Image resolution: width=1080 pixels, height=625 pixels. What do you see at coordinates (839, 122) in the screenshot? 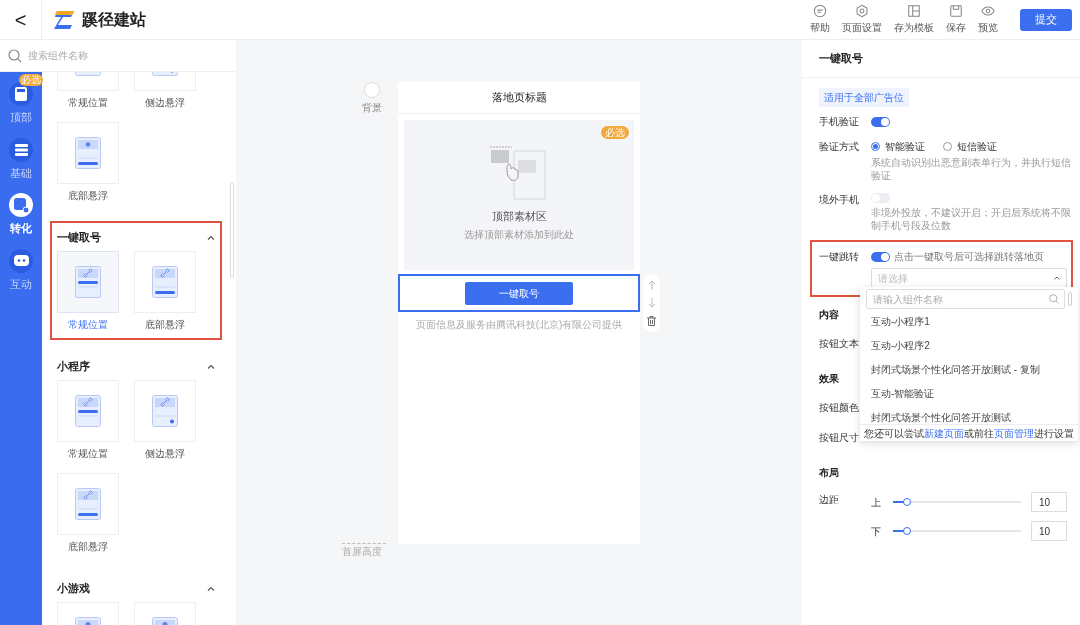
I see `field-label: 手机验证` at bounding box center [839, 122].